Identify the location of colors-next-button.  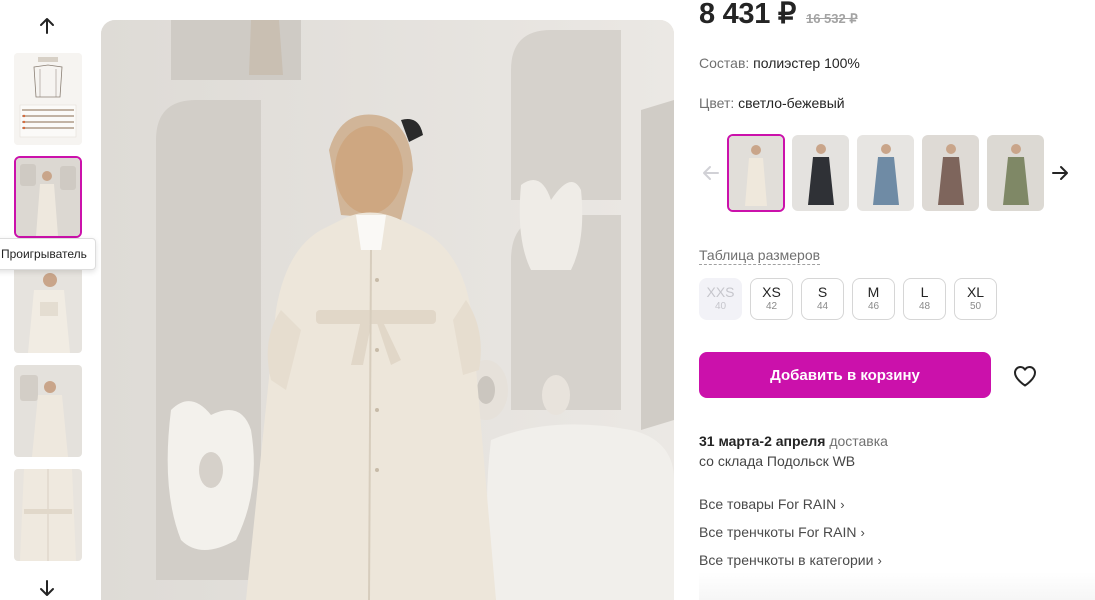
(1060, 173).